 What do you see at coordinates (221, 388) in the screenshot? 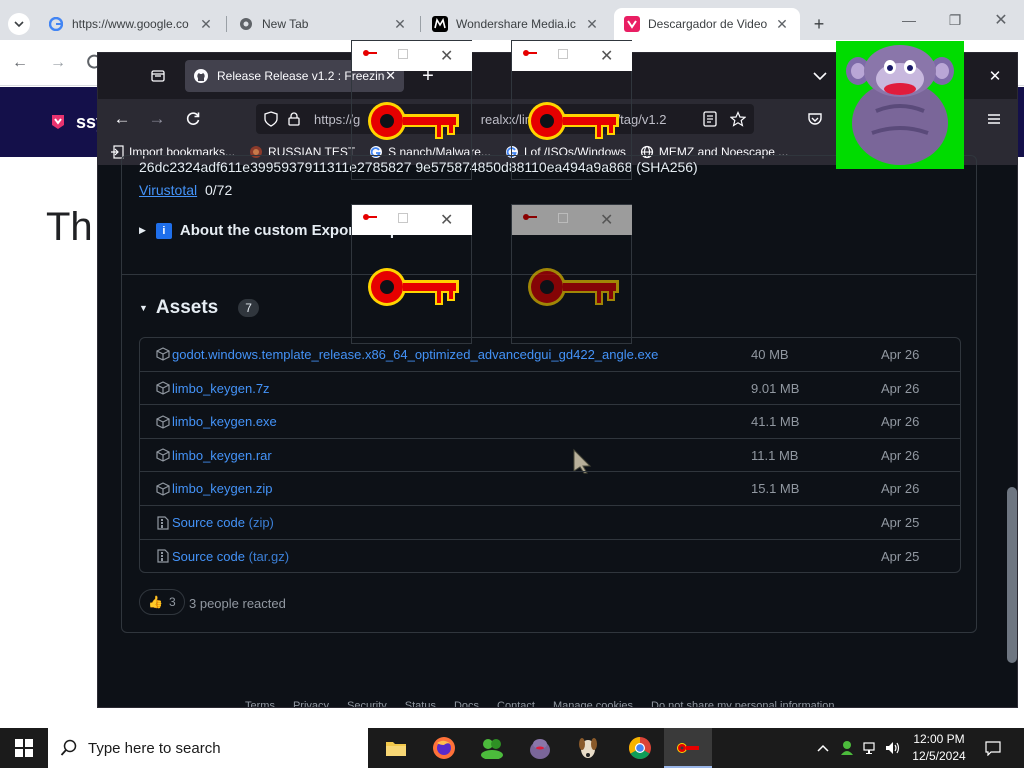
I see `asset-name: limbo_keygen.7z` at bounding box center [221, 388].